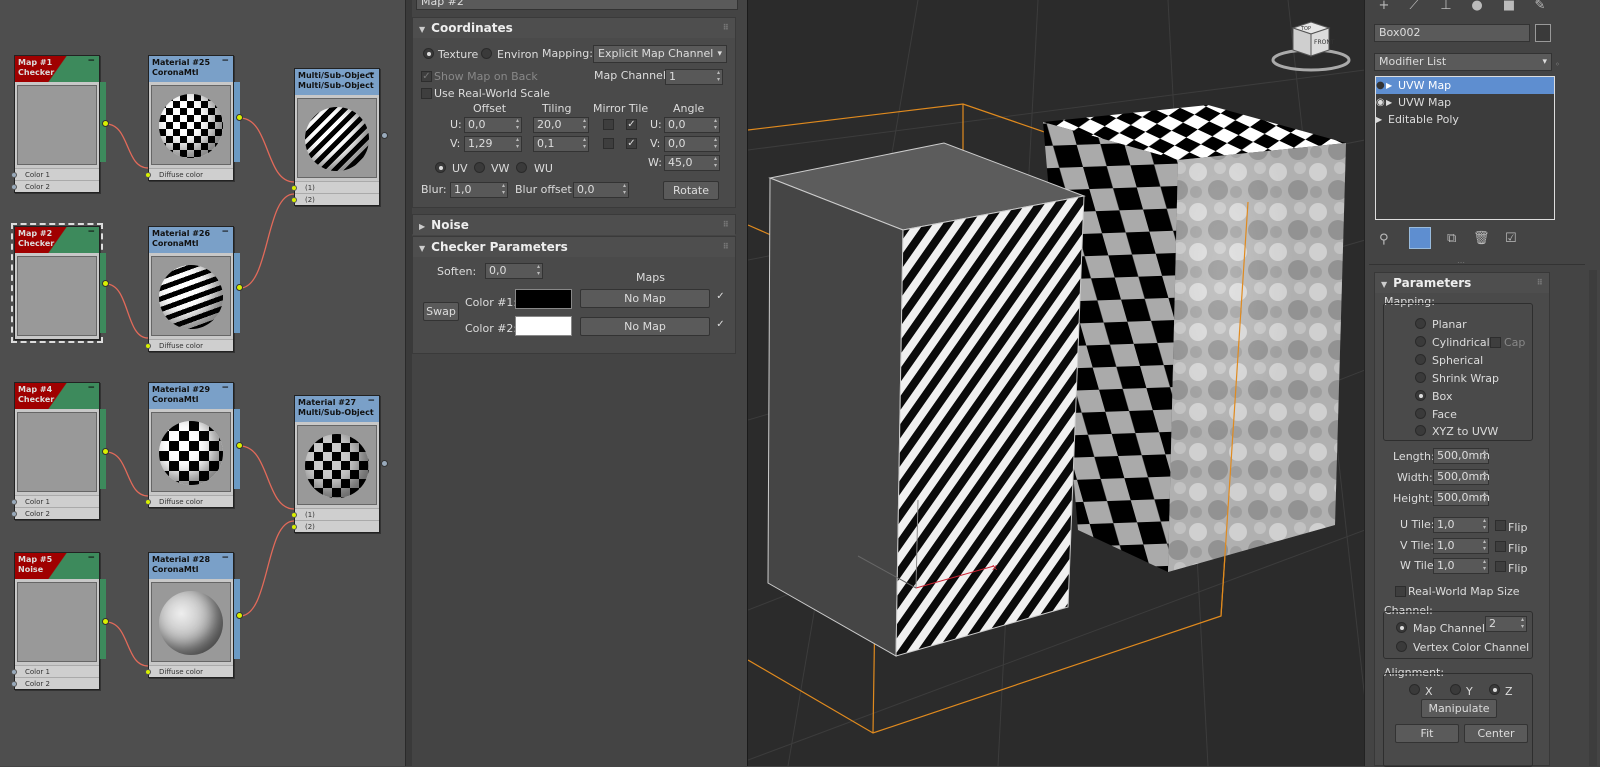  What do you see at coordinates (574, 225) in the screenshot?
I see `noise-header: ▶ Noise ⠿` at bounding box center [574, 225].